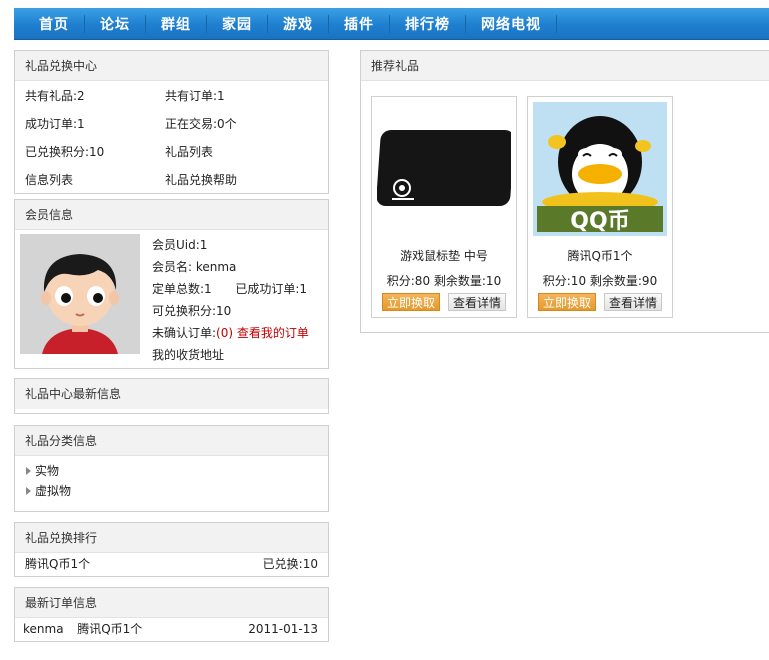 Image resolution: width=769 pixels, height=660 pixels. I want to click on mousepad-icon, so click(445, 169).